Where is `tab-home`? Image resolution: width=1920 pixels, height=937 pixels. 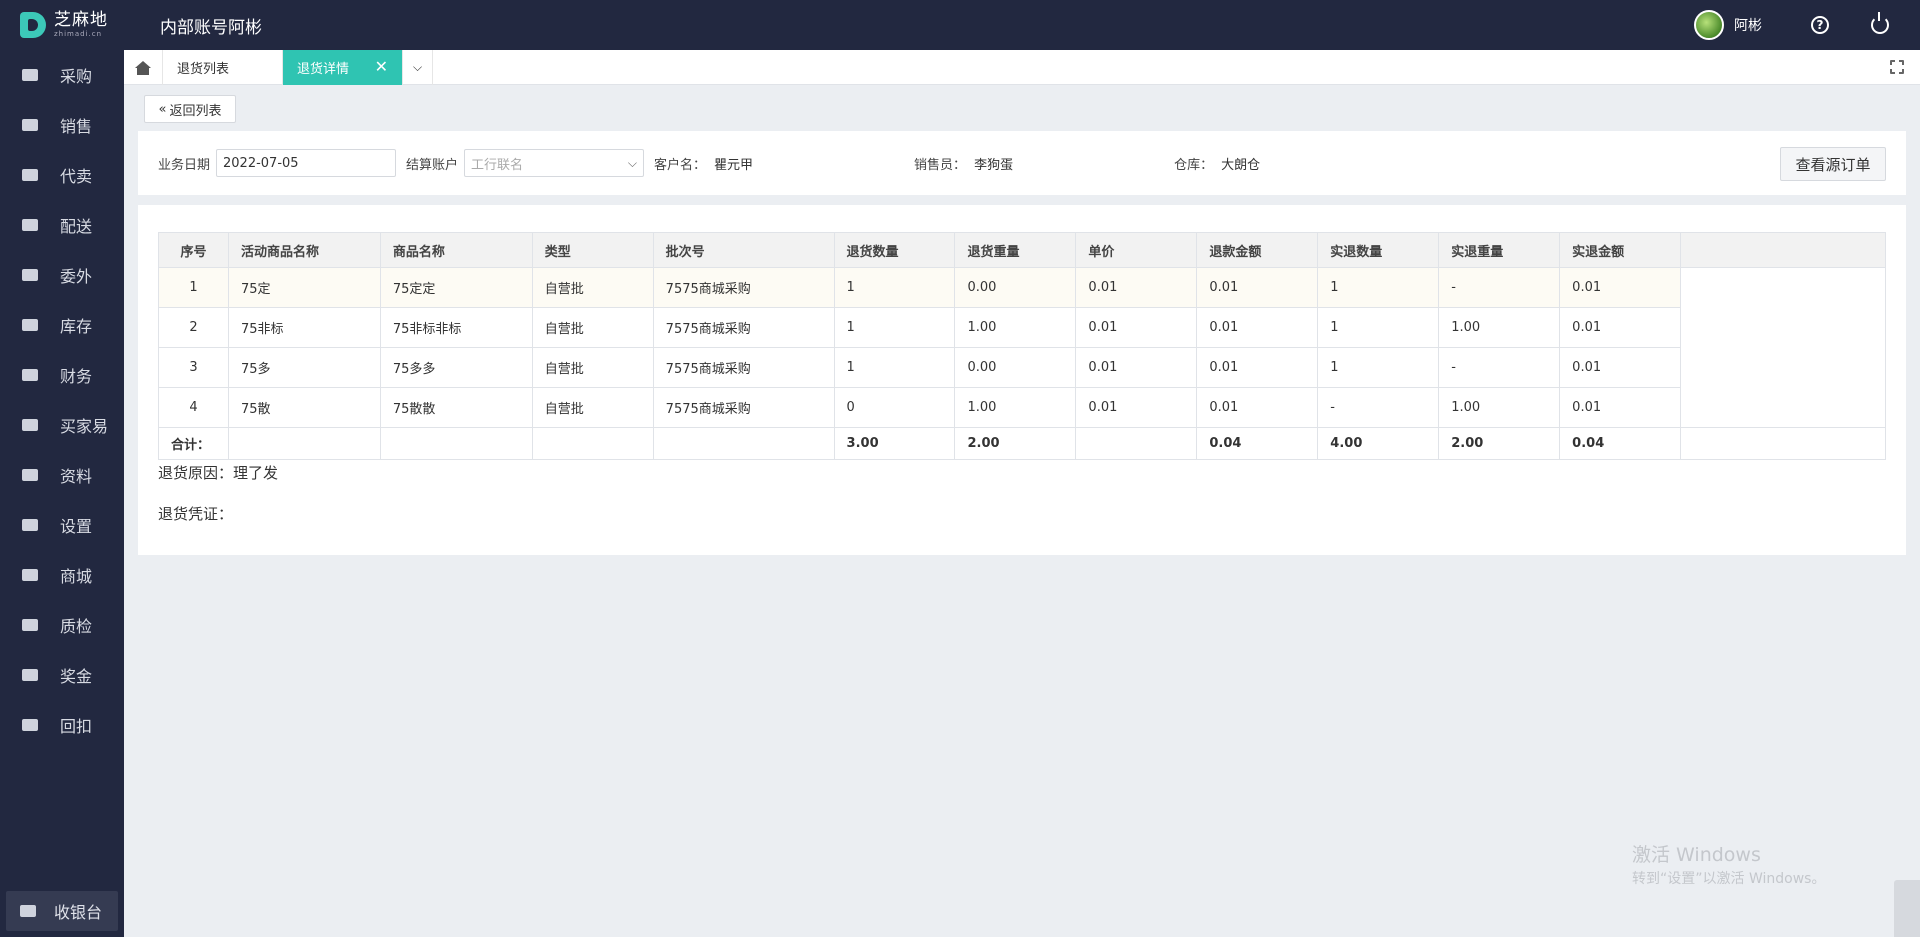
tab-home is located at coordinates (143, 67).